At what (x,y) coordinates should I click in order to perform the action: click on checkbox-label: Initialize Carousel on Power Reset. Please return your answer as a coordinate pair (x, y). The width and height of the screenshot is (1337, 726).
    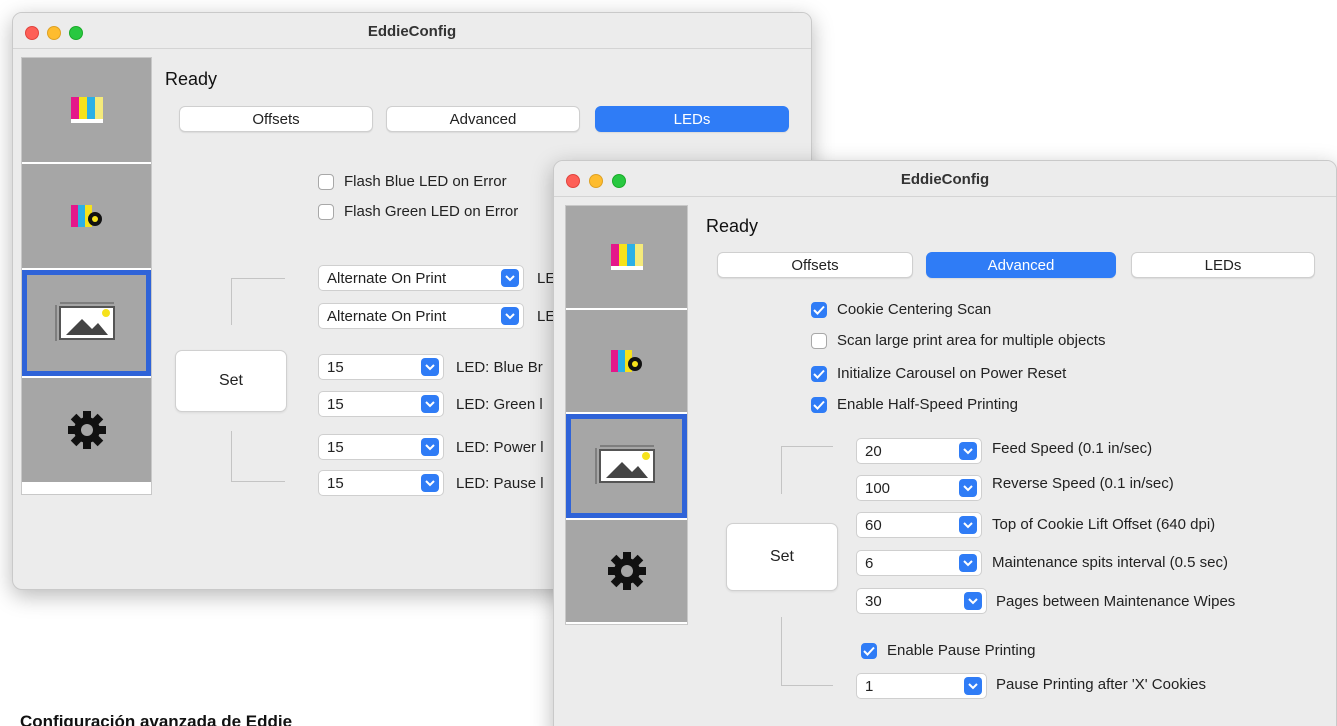
    Looking at the image, I should click on (952, 373).